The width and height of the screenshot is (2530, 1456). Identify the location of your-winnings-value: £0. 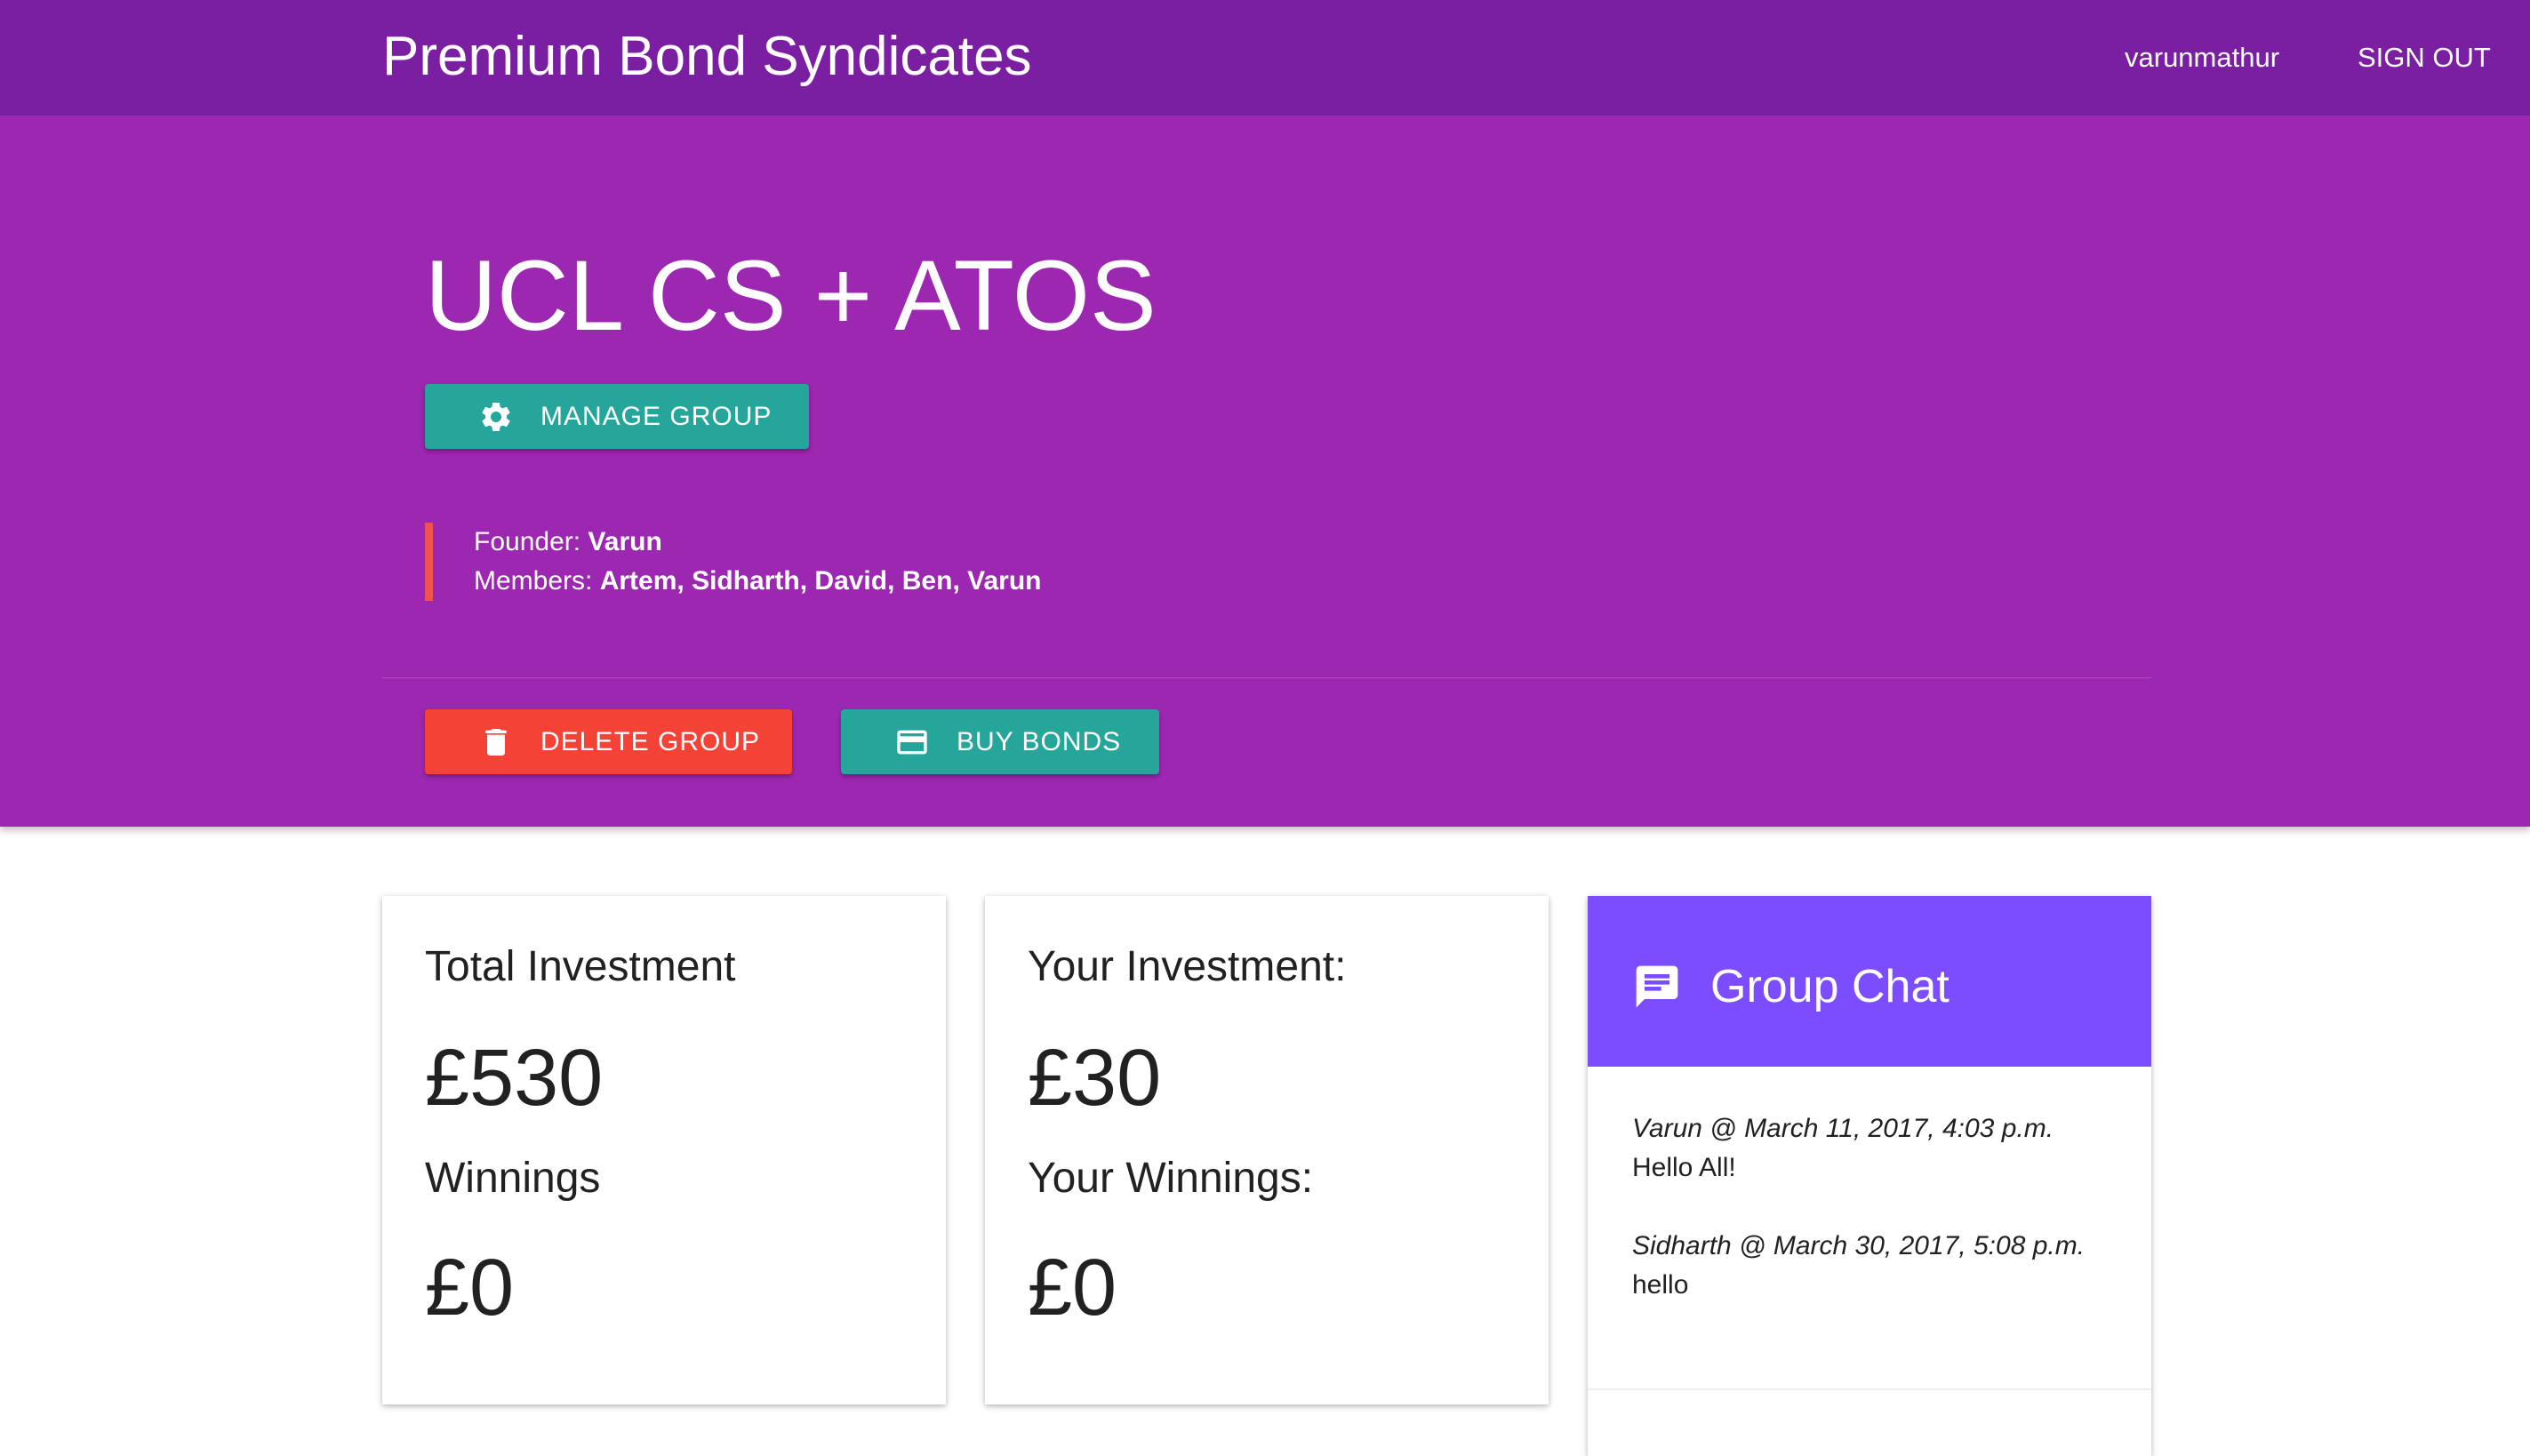
(1072, 1288).